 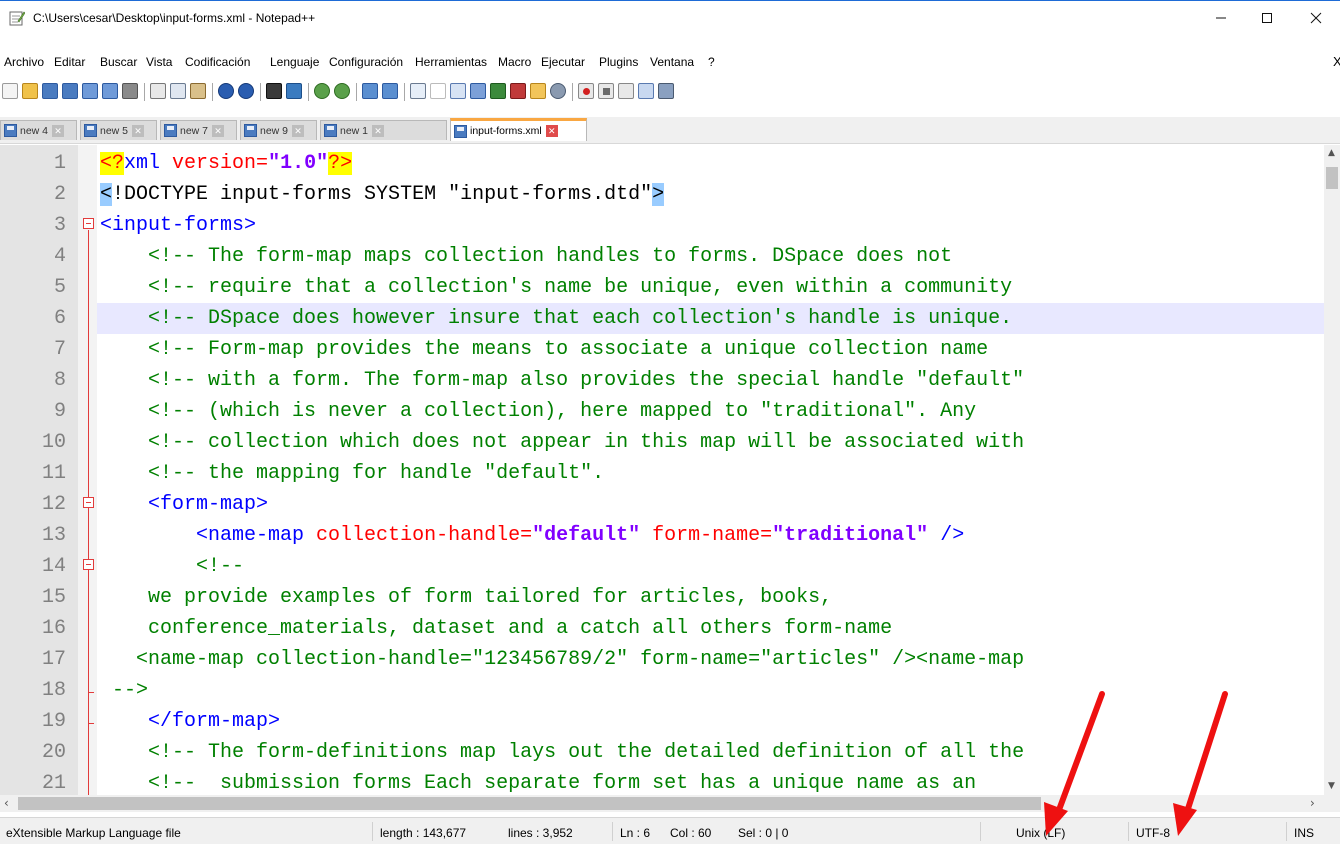 I want to click on run-macro-multiple-icon, so click(x=646, y=91).